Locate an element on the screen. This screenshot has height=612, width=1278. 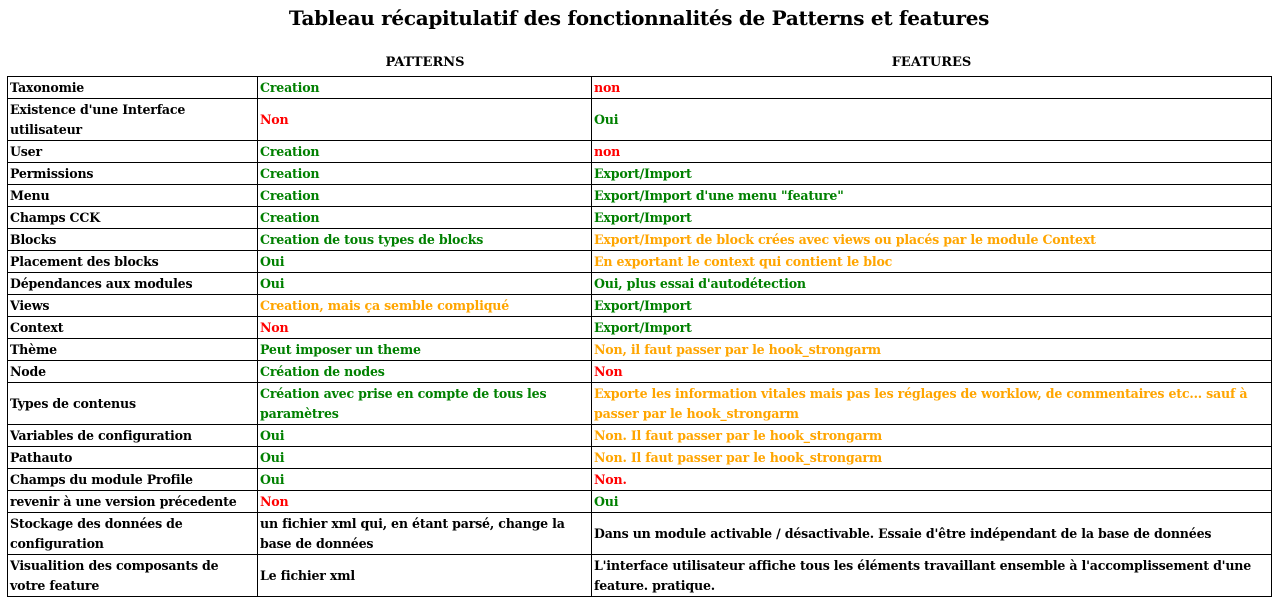
row-label: Context is located at coordinates (132, 327).